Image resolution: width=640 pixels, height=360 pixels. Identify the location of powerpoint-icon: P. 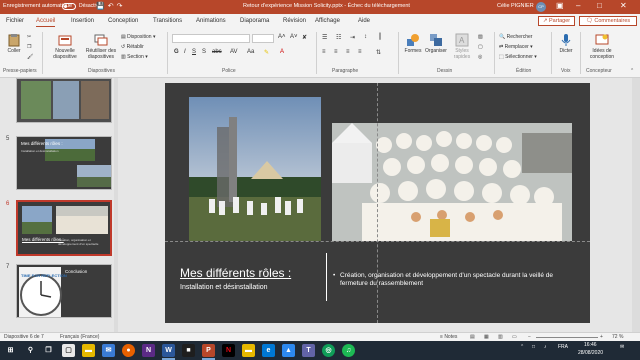
(208, 350).